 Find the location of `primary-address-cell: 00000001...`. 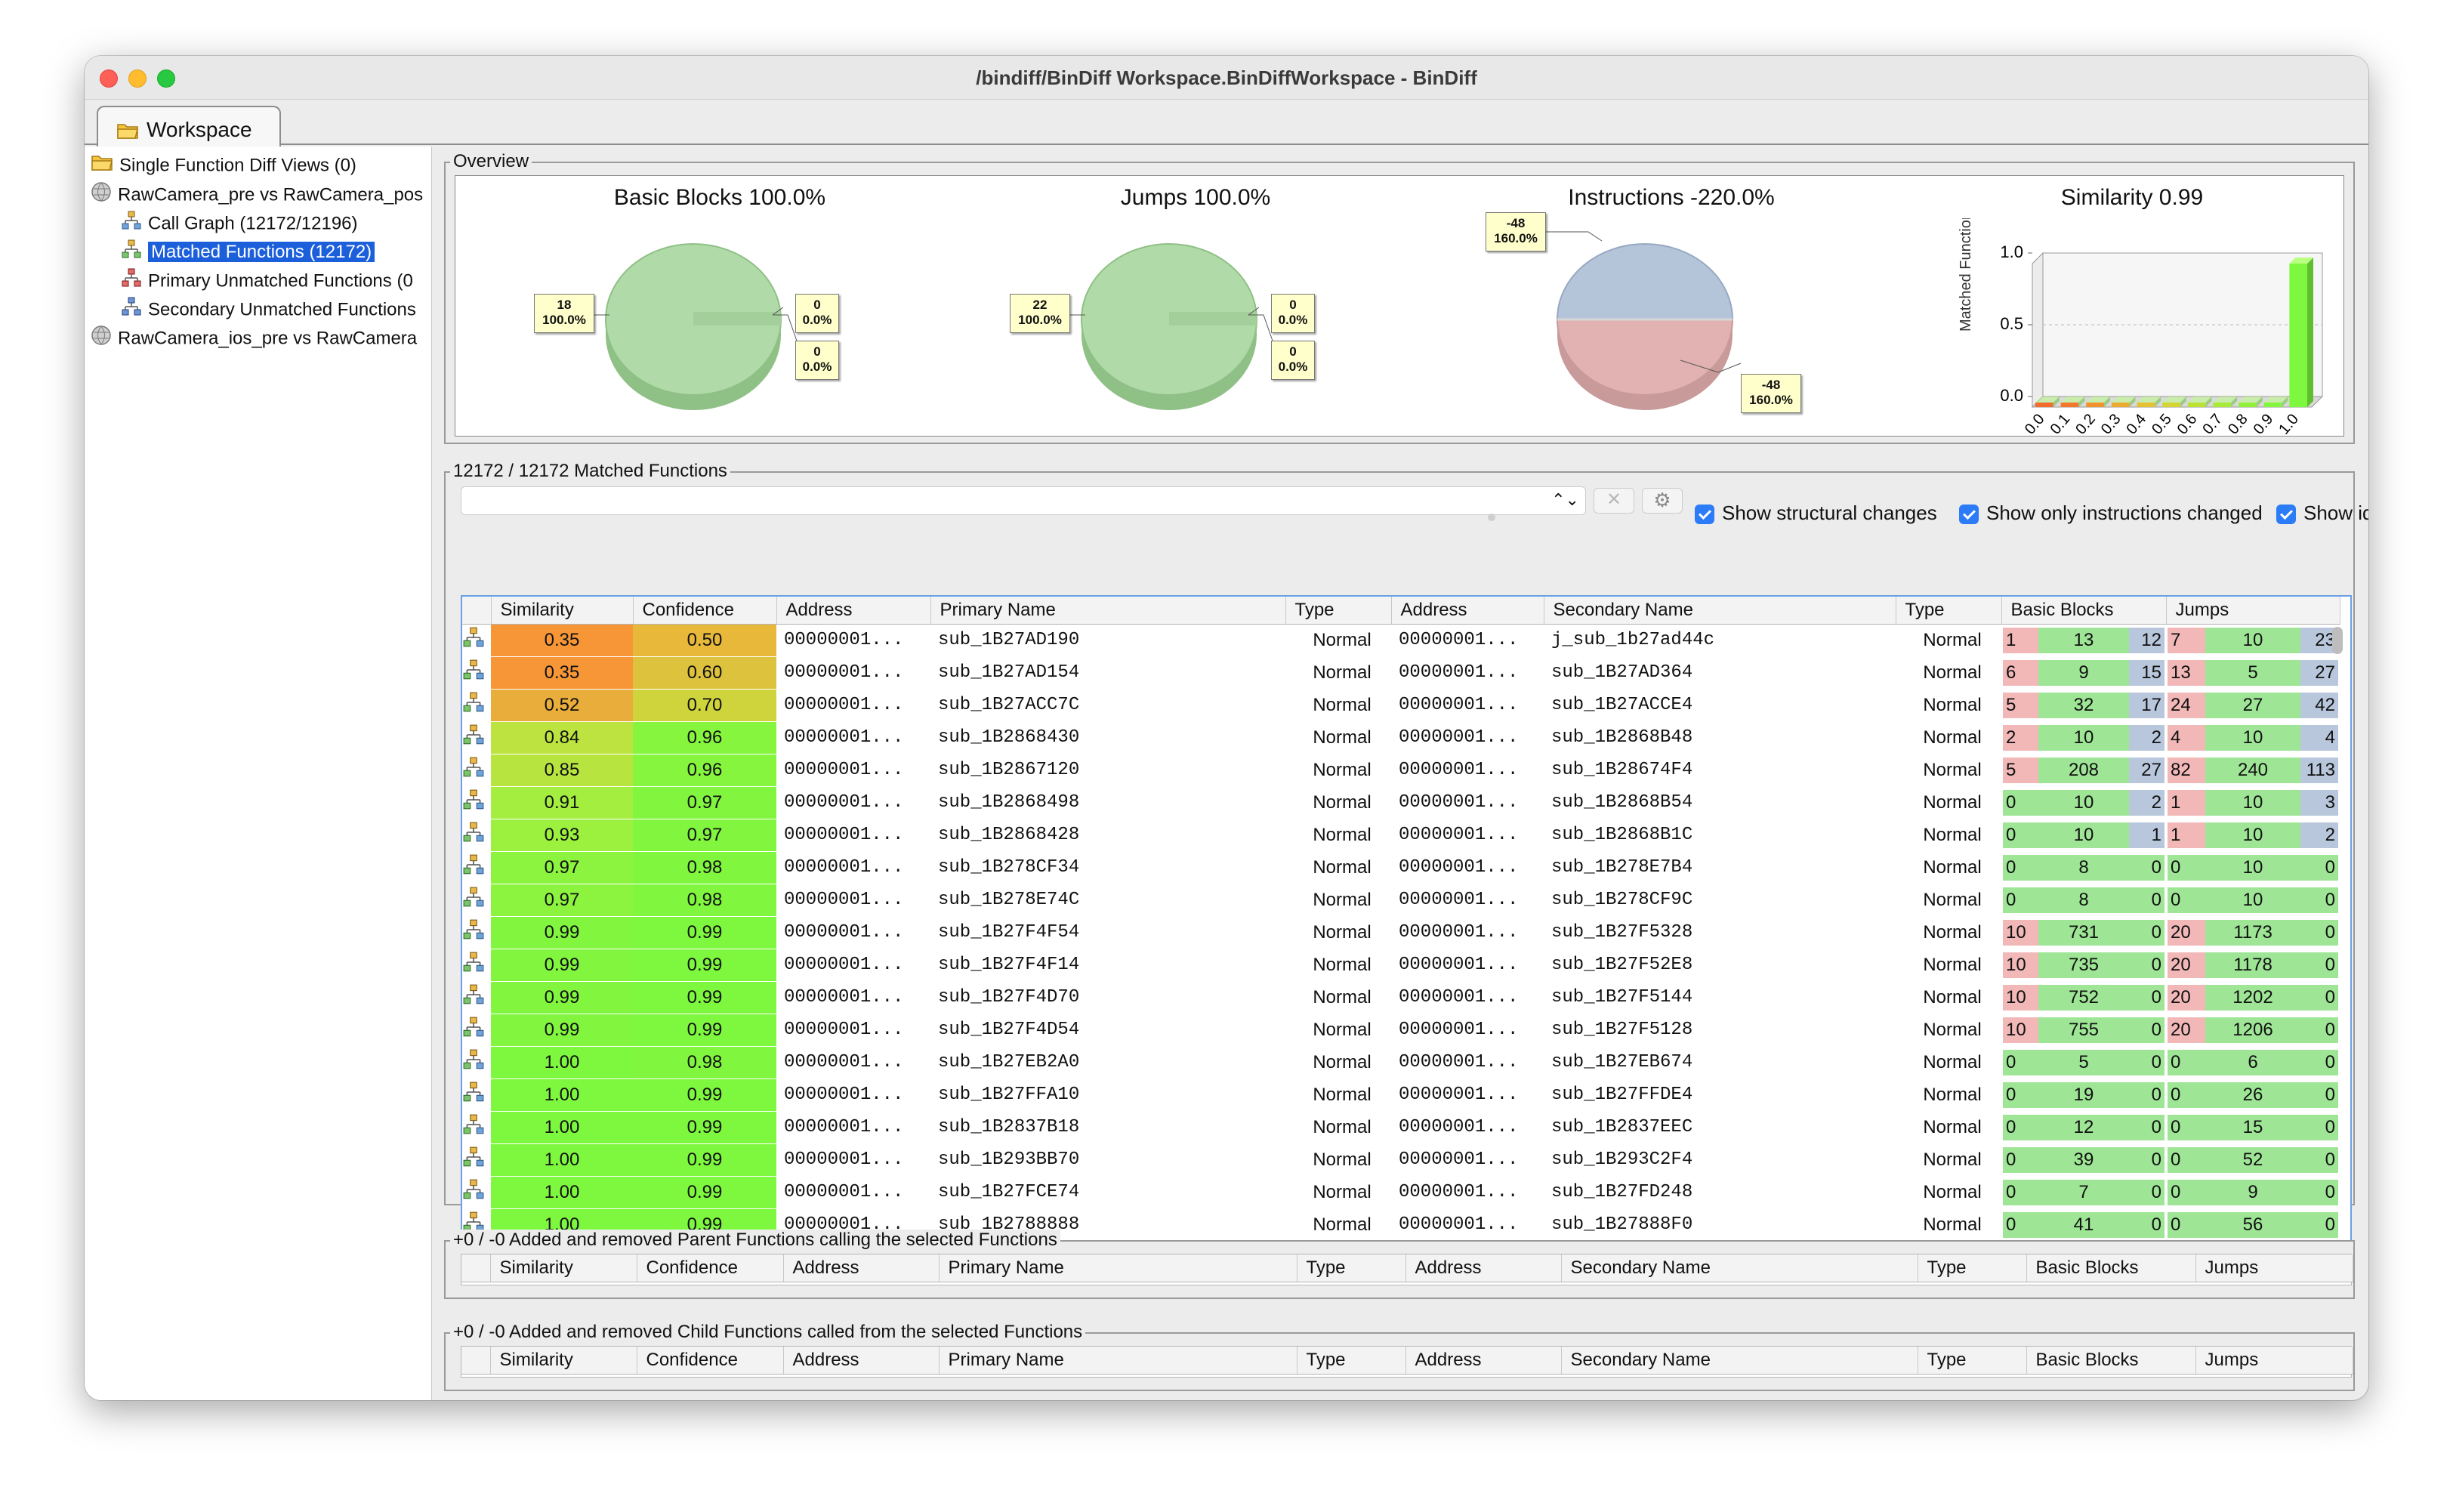

primary-address-cell: 00000001... is located at coordinates (853, 835).